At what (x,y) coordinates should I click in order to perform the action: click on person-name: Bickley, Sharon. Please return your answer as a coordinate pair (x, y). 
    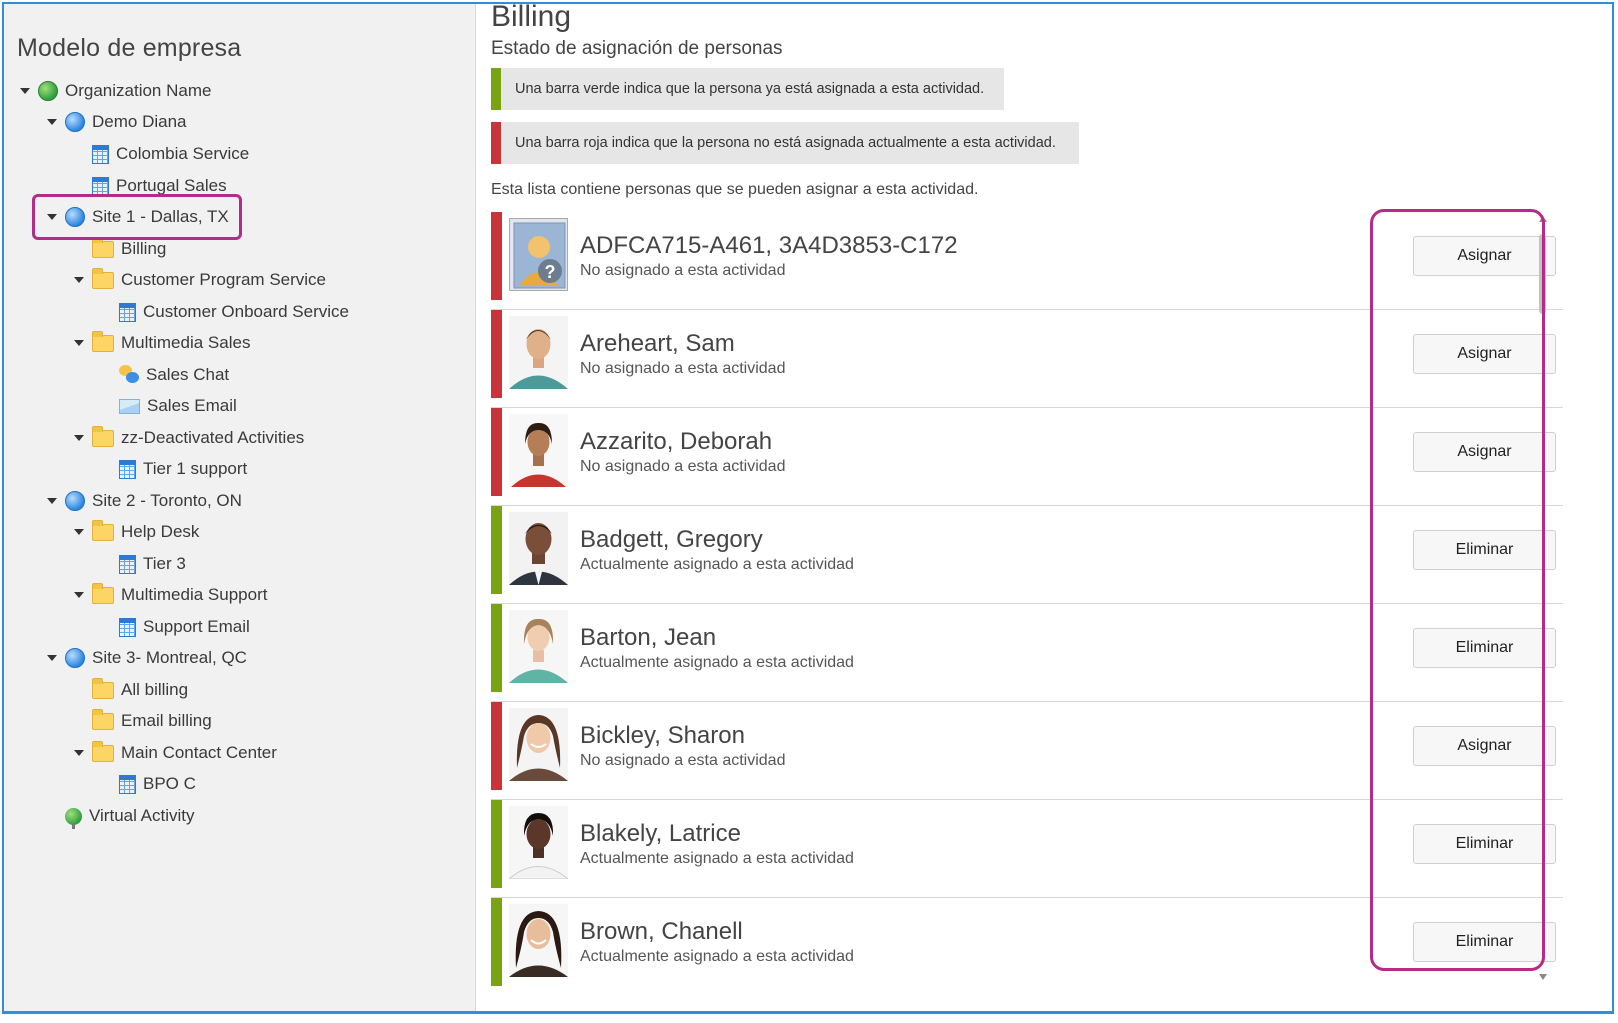
    Looking at the image, I should click on (662, 735).